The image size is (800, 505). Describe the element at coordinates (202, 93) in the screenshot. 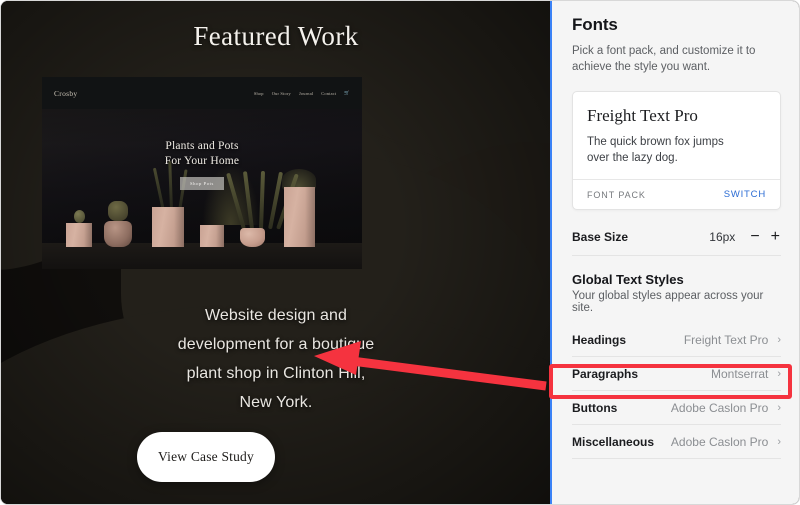

I see `site-nav-bar: Crosby Shop Our Story Journal Contact 🛒` at that location.